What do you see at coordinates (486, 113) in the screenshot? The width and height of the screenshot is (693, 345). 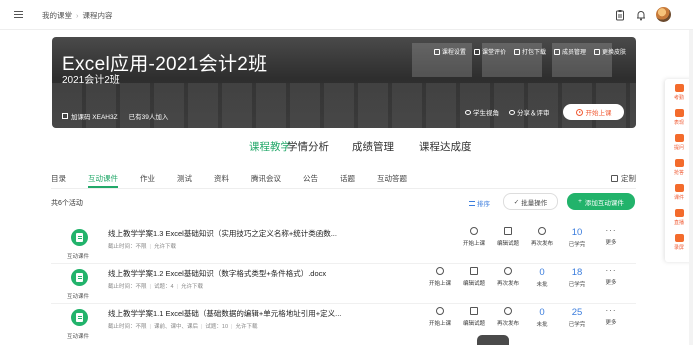 I see `student-view-label: 学生视角` at bounding box center [486, 113].